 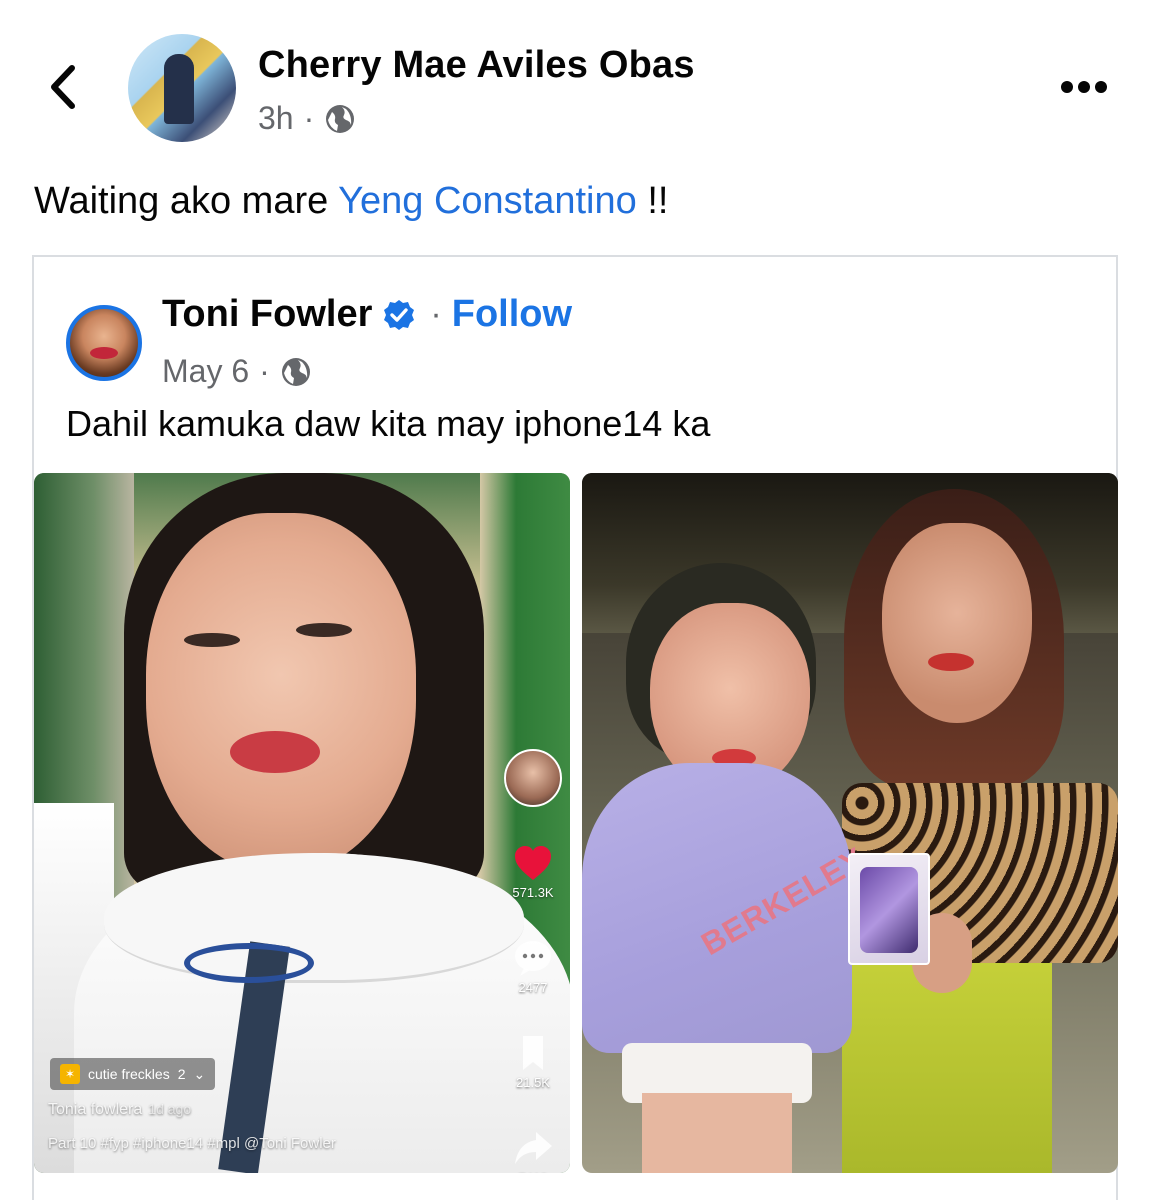 What do you see at coordinates (182, 88) in the screenshot?
I see `poster-avatar` at bounding box center [182, 88].